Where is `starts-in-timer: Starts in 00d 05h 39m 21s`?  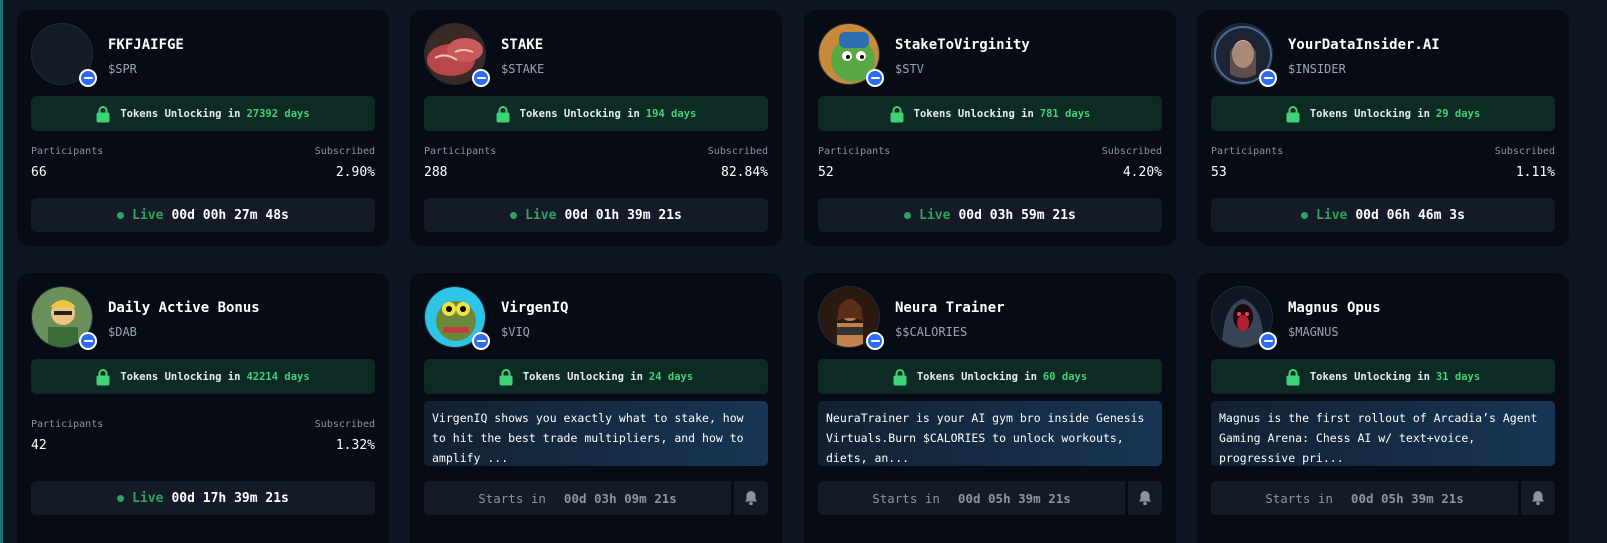 starts-in-timer: Starts in 00d 05h 39m 21s is located at coordinates (971, 498).